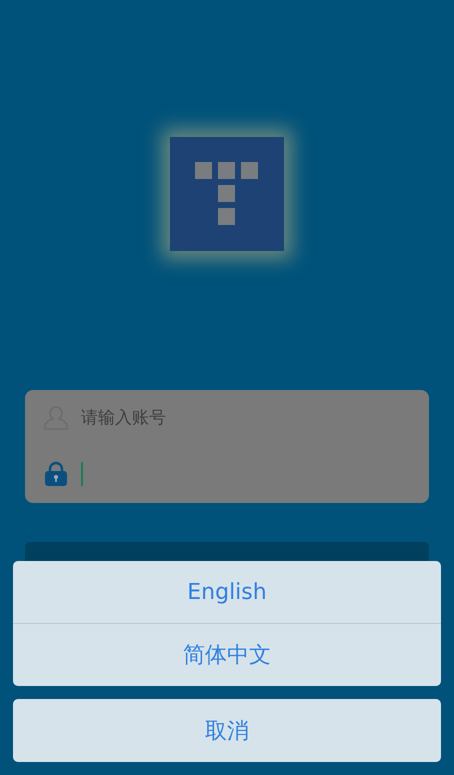 This screenshot has width=454, height=775. What do you see at coordinates (227, 551) in the screenshot?
I see `login-button` at bounding box center [227, 551].